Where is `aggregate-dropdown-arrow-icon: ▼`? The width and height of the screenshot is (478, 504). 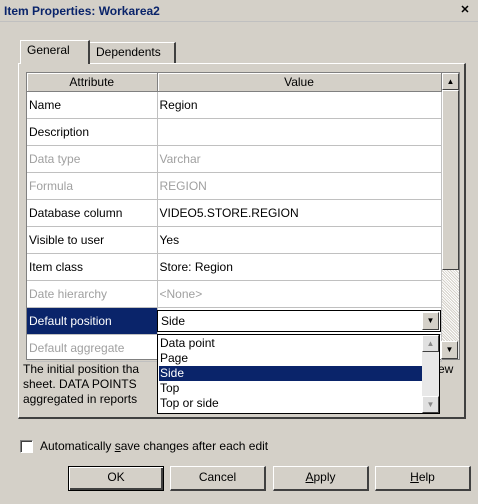
aggregate-dropdown-arrow-icon: ▼ is located at coordinates (449, 350).